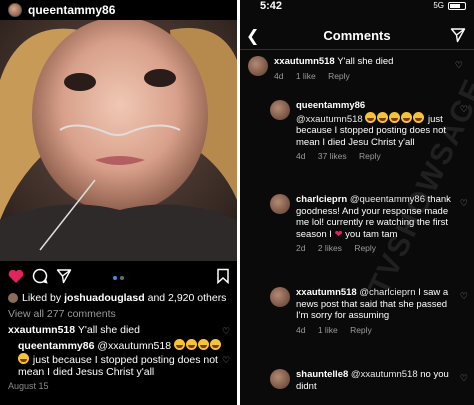 Image resolution: width=474 pixels, height=405 pixels. What do you see at coordinates (387, 199) in the screenshot?
I see `comment-mention: @queentammy86` at bounding box center [387, 199].